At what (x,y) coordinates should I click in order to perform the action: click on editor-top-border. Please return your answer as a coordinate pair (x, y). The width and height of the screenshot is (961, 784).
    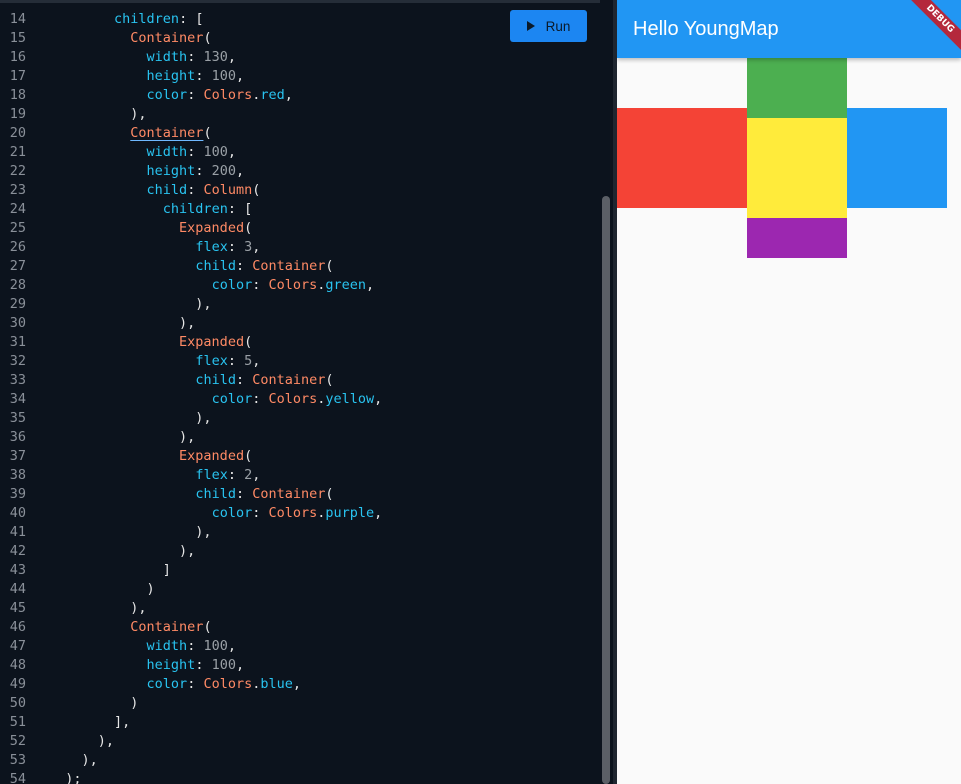
    Looking at the image, I should click on (306, 1).